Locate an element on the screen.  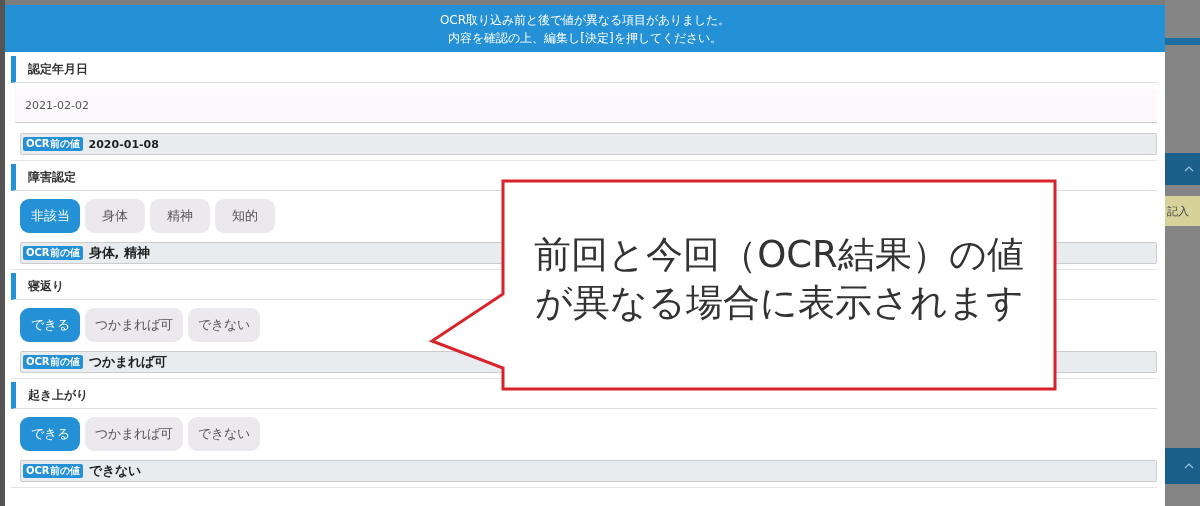
date-input: 2021-02-02 is located at coordinates (586, 106).